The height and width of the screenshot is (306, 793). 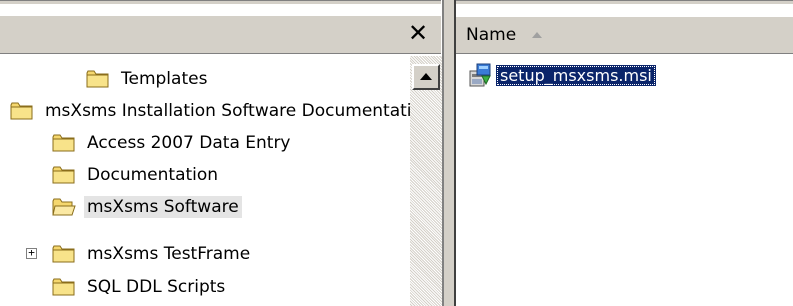 What do you see at coordinates (480, 75) in the screenshot?
I see `msi-installer-icon` at bounding box center [480, 75].